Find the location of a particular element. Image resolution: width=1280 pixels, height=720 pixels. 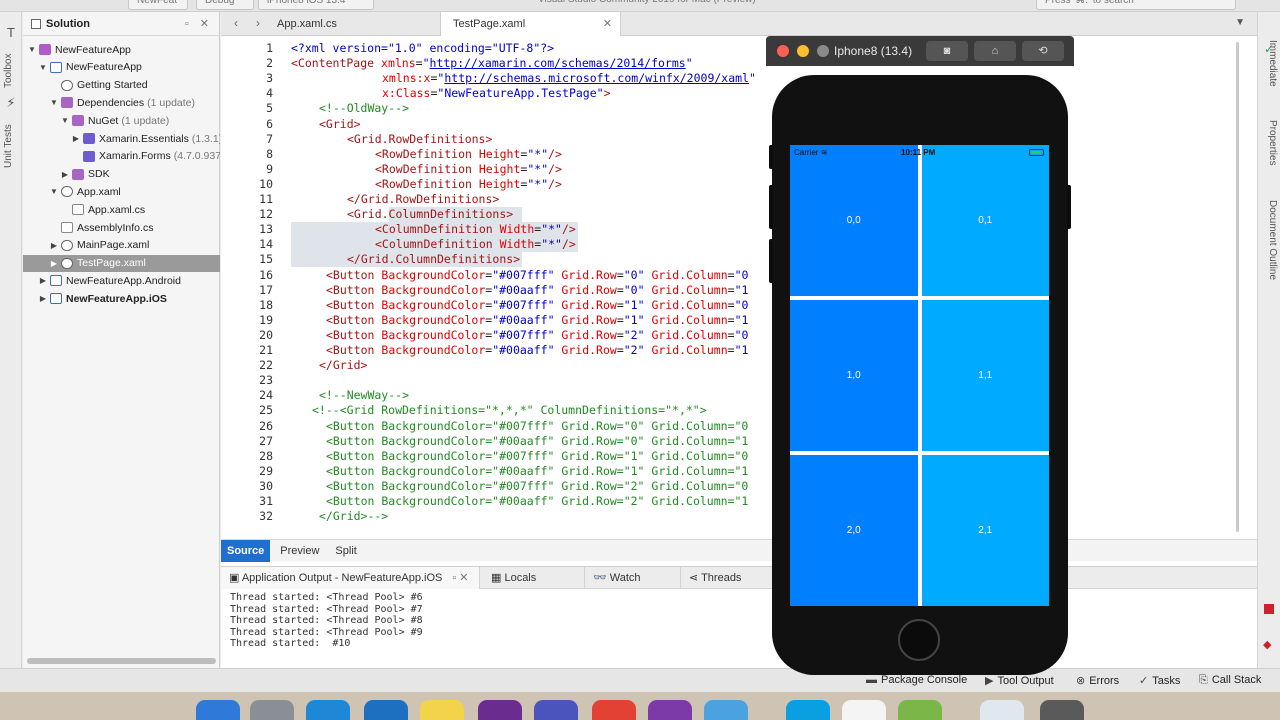

chrome-icon is located at coordinates (614, 710).